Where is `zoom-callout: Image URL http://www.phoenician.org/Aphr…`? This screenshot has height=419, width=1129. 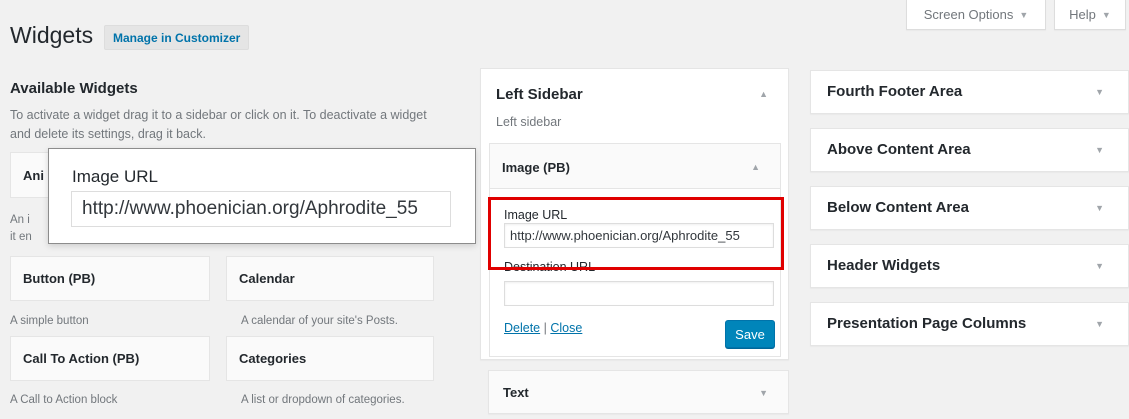
zoom-callout: Image URL http://www.phoenician.org/Aphr… is located at coordinates (262, 196).